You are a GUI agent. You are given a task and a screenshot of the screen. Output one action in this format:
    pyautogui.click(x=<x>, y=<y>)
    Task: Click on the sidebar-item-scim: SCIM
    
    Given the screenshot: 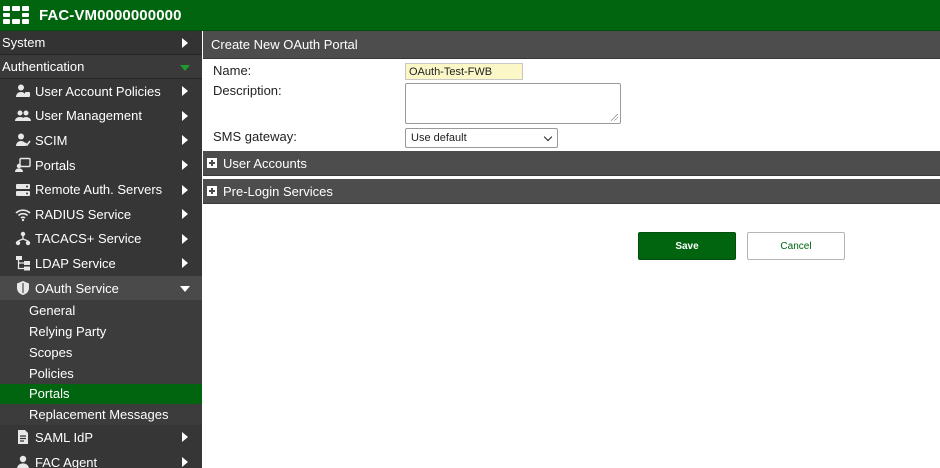 What is the action you would take?
    pyautogui.click(x=101, y=140)
    